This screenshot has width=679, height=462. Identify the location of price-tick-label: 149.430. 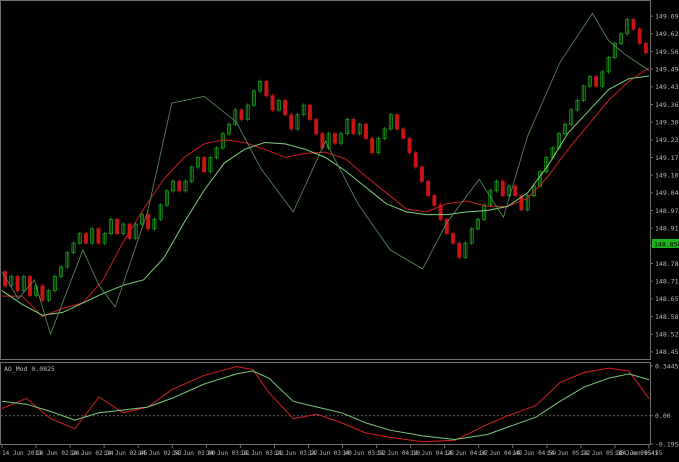
(667, 87).